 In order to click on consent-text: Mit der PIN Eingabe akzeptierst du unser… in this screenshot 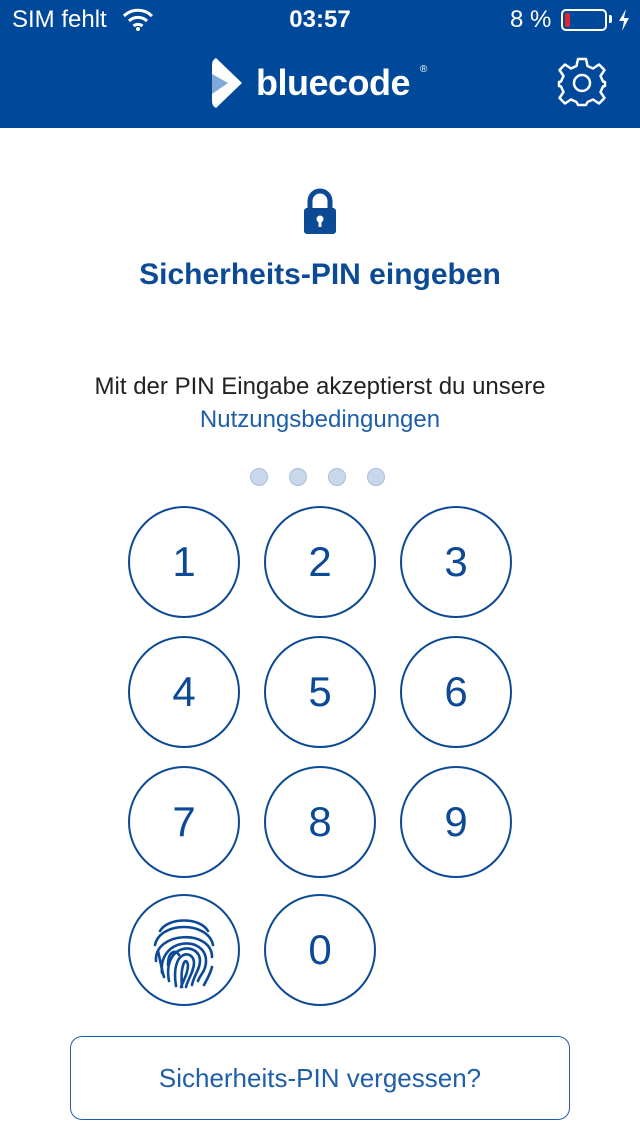, I will do `click(320, 386)`.